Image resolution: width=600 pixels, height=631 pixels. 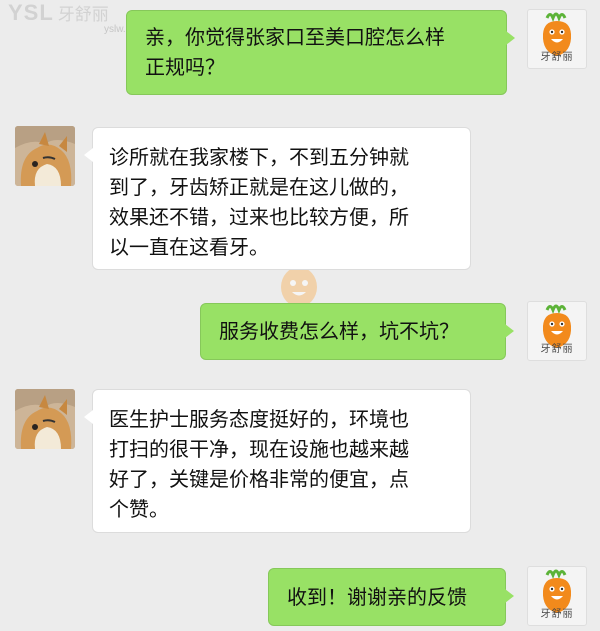 What do you see at coordinates (377, 597) in the screenshot?
I see `message-text: 收到！谢谢亲的反馈` at bounding box center [377, 597].